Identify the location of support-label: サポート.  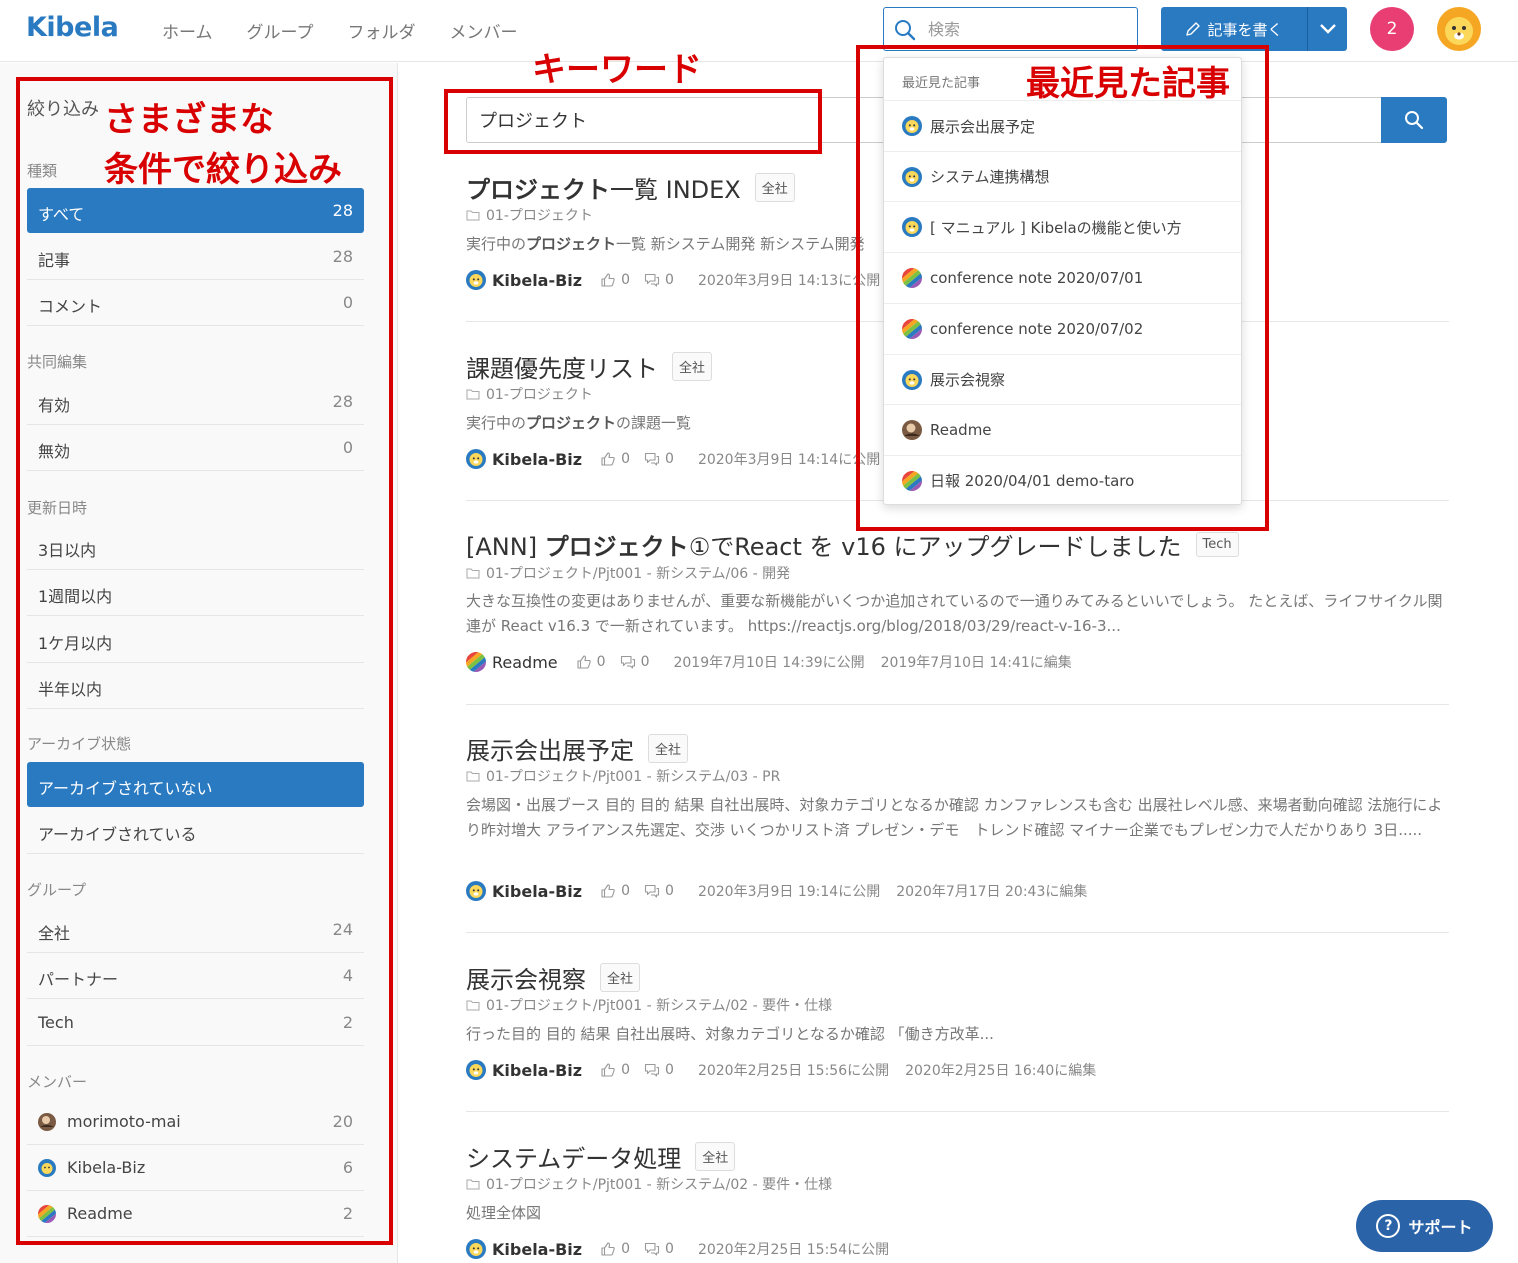
(1440, 1227).